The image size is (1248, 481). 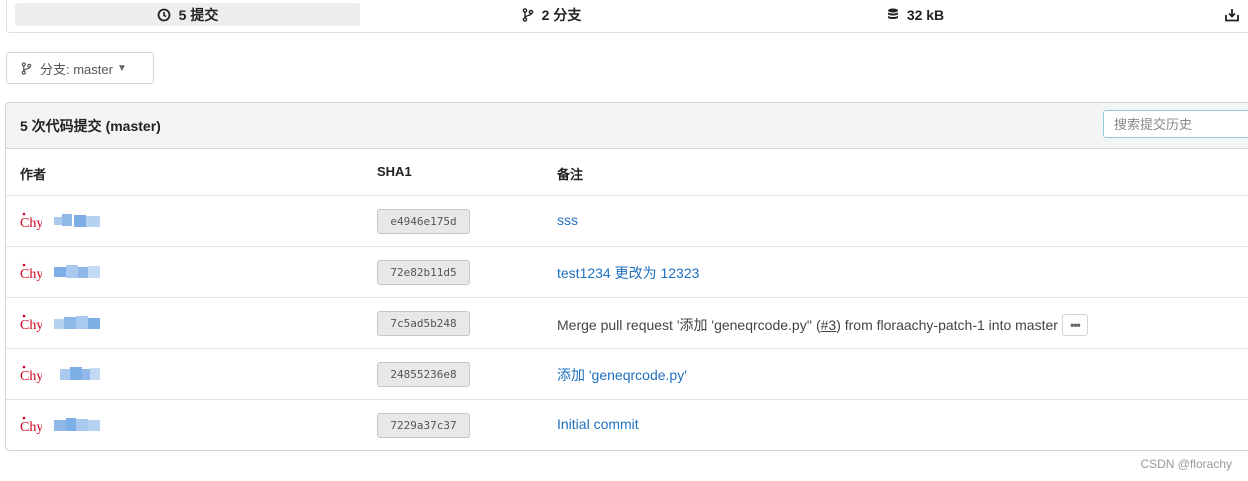 I want to click on size-stat: 32 kB, so click(x=915, y=14).